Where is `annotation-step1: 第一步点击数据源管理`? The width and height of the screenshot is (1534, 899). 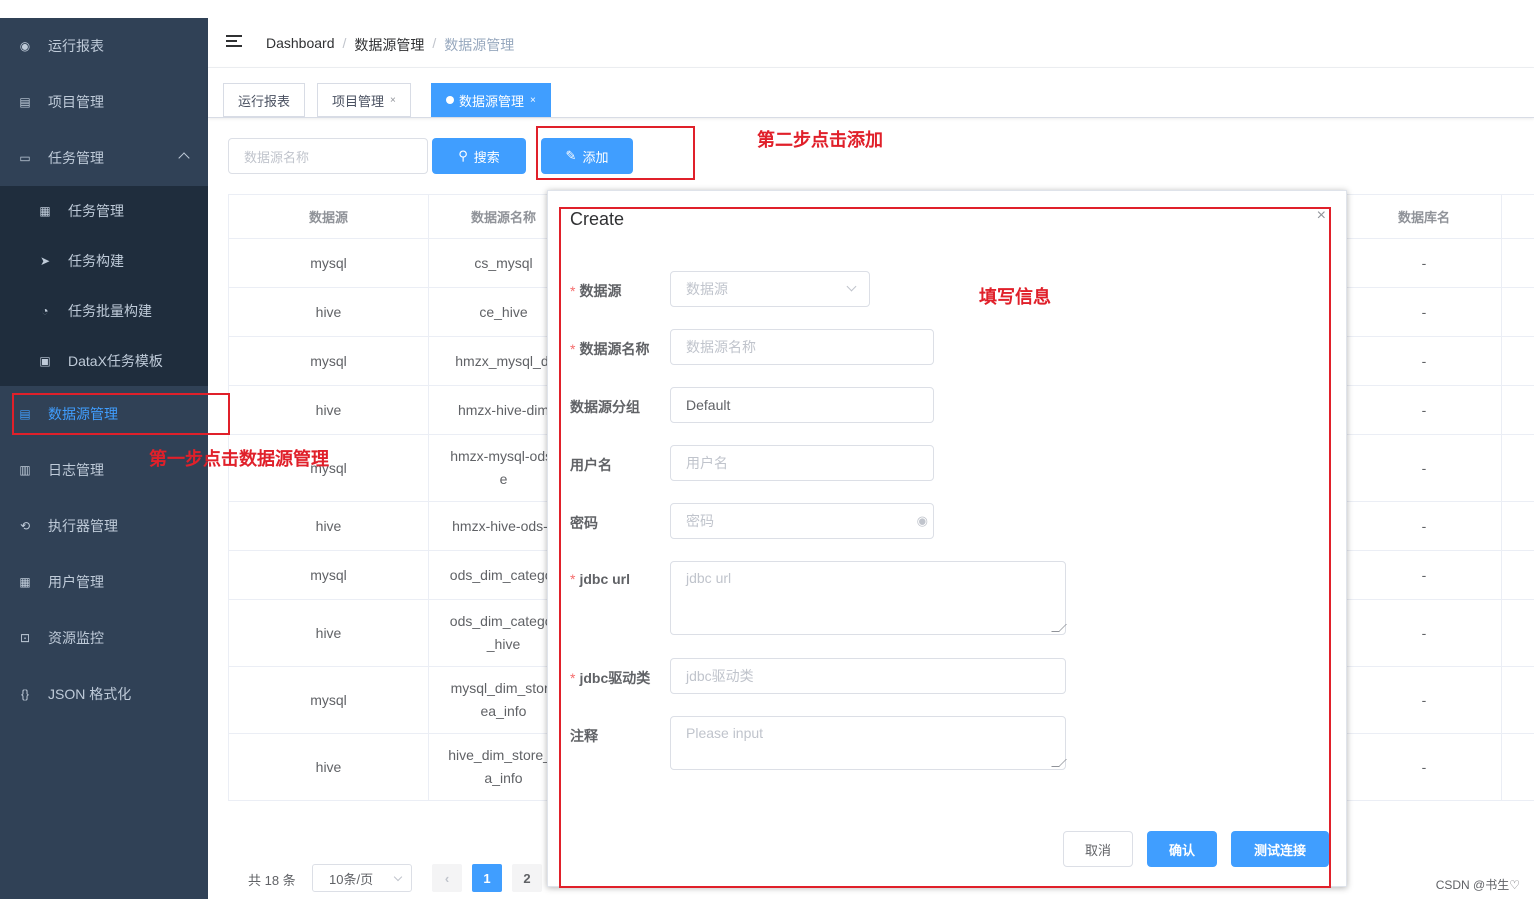
annotation-step1: 第一步点击数据源管理 is located at coordinates (239, 459).